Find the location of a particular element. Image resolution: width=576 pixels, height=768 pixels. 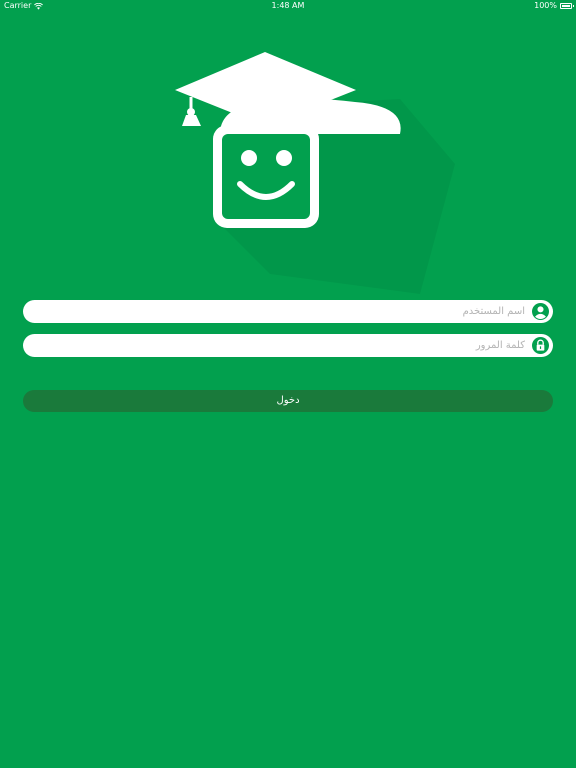

status-bar: Carrier 1:48 AM 100% is located at coordinates (288, 6).